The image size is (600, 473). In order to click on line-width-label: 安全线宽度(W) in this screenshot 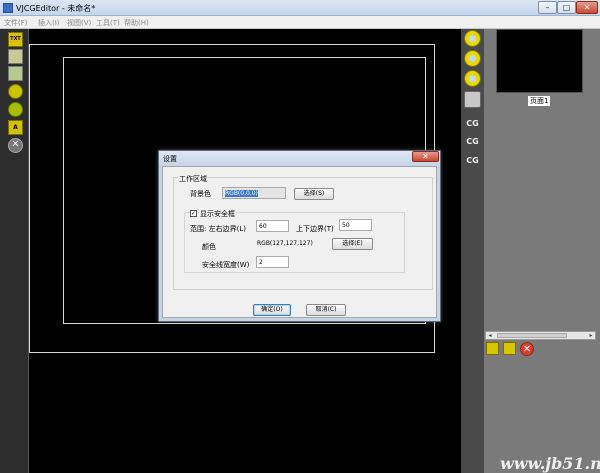, I will do `click(226, 265)`.